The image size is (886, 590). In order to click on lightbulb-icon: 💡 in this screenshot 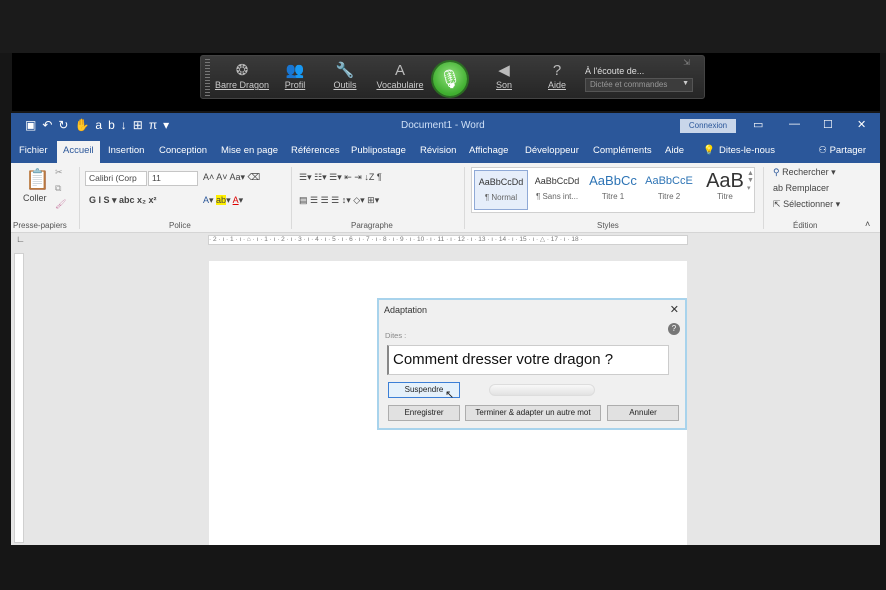, I will do `click(709, 150)`.